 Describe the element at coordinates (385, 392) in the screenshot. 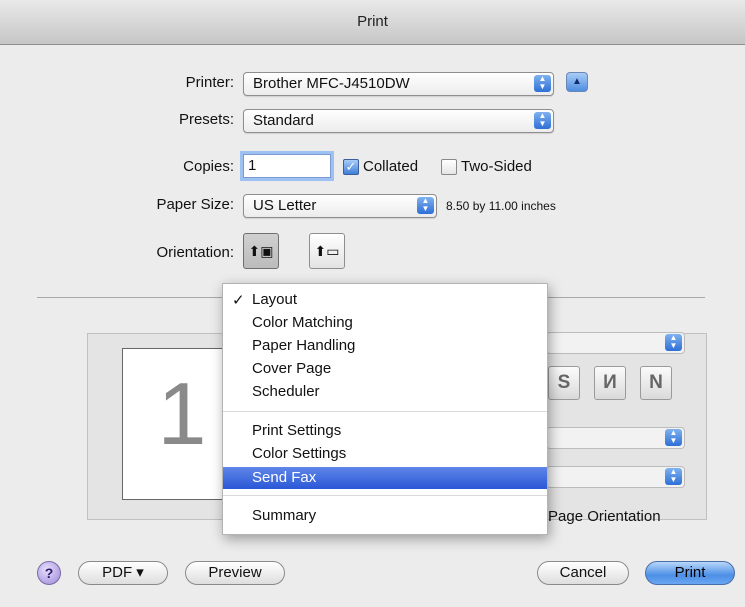

I see `menu-item-scheduler: Scheduler` at that location.